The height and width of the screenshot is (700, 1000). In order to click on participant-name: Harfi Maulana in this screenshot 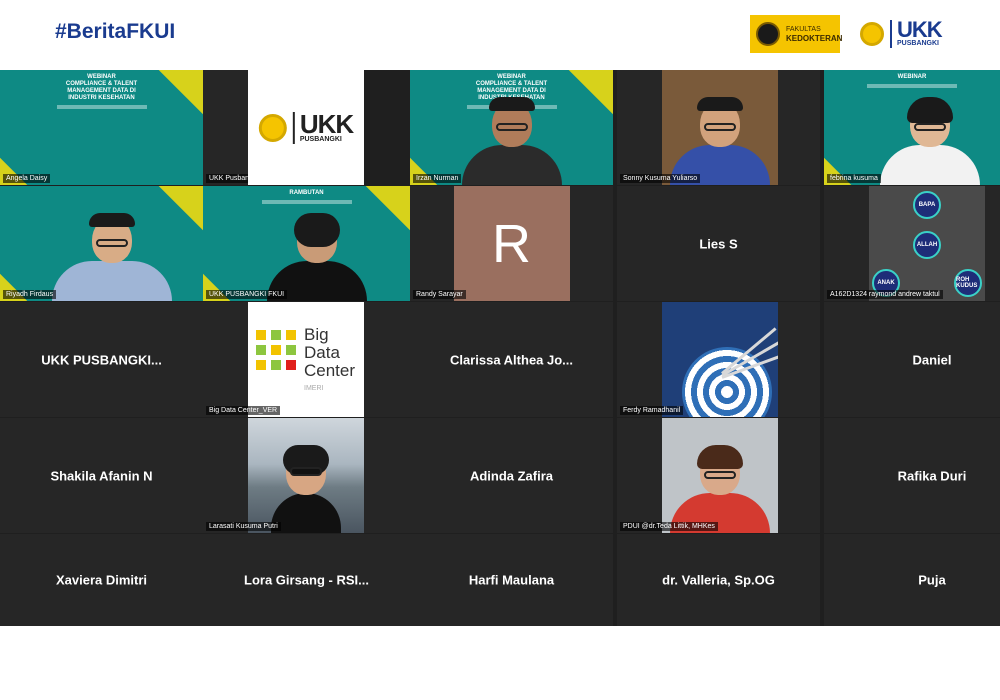, I will do `click(511, 580)`.